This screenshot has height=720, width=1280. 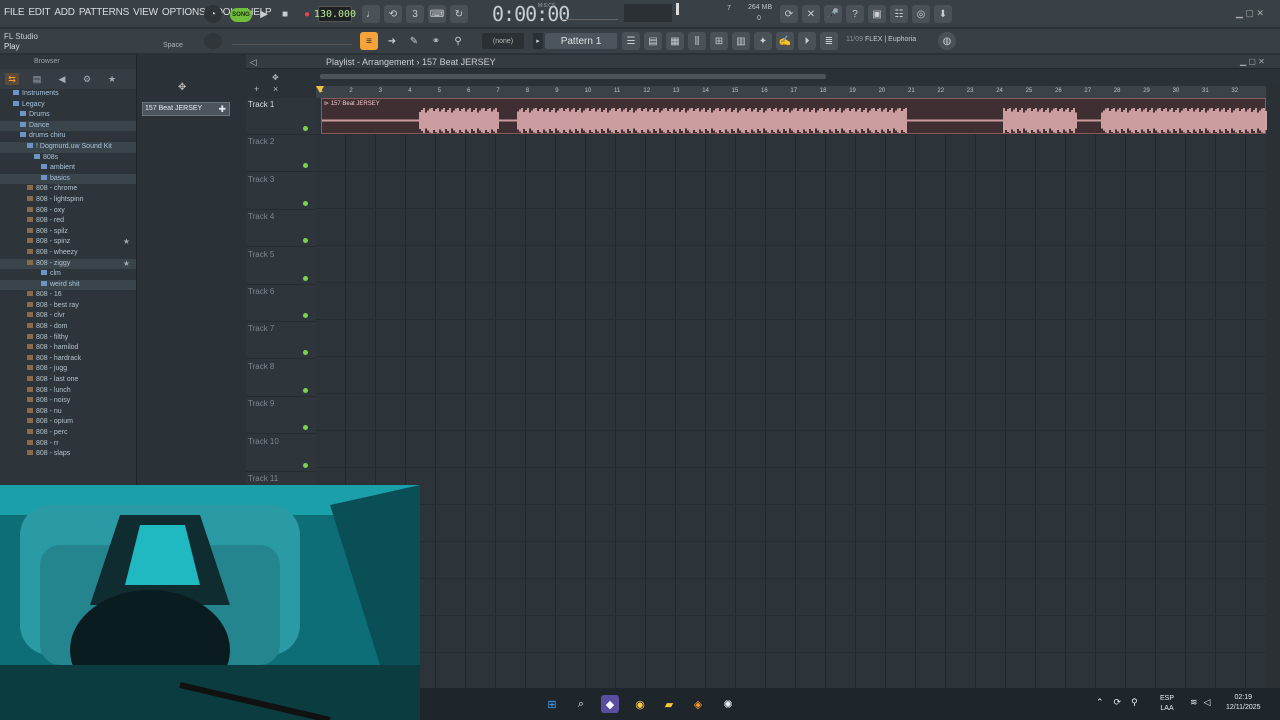 What do you see at coordinates (436, 41) in the screenshot?
I see `link-icon: ⚭` at bounding box center [436, 41].